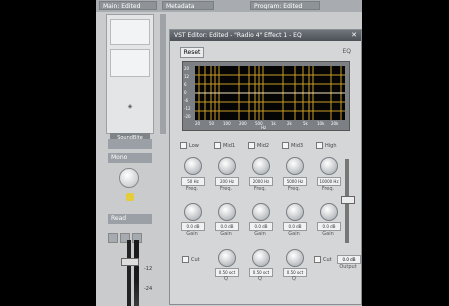 The width and height of the screenshot is (449, 306). I want to click on graph-x-tick: 20k, so click(335, 123).